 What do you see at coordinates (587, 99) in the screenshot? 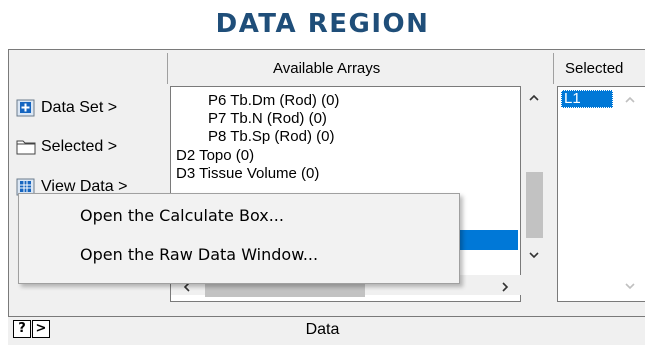
I see `selected-list-item: L1` at bounding box center [587, 99].